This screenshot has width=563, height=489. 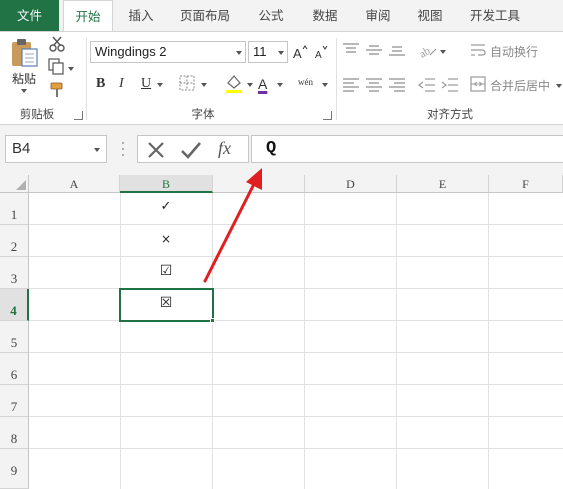 What do you see at coordinates (166, 206) in the screenshot?
I see `cell-b1: ✓` at bounding box center [166, 206].